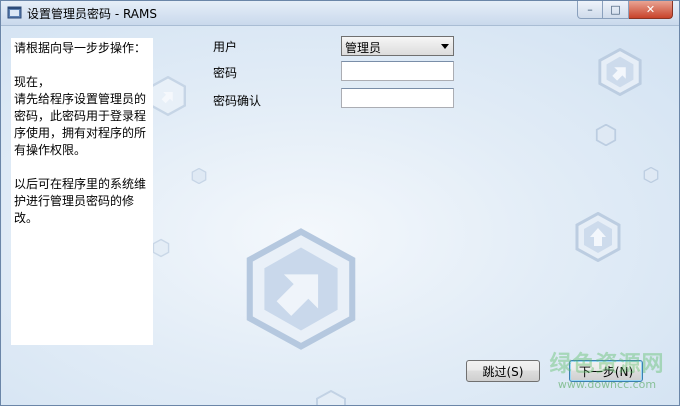 The image size is (680, 406). I want to click on user-select-value: 管理员, so click(363, 48).